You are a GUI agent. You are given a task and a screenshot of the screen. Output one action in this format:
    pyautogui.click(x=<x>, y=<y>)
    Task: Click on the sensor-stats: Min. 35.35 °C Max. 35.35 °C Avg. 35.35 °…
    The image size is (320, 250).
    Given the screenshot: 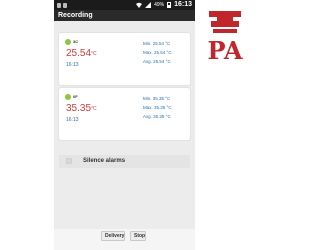 What is the action you would take?
    pyautogui.click(x=166, y=107)
    